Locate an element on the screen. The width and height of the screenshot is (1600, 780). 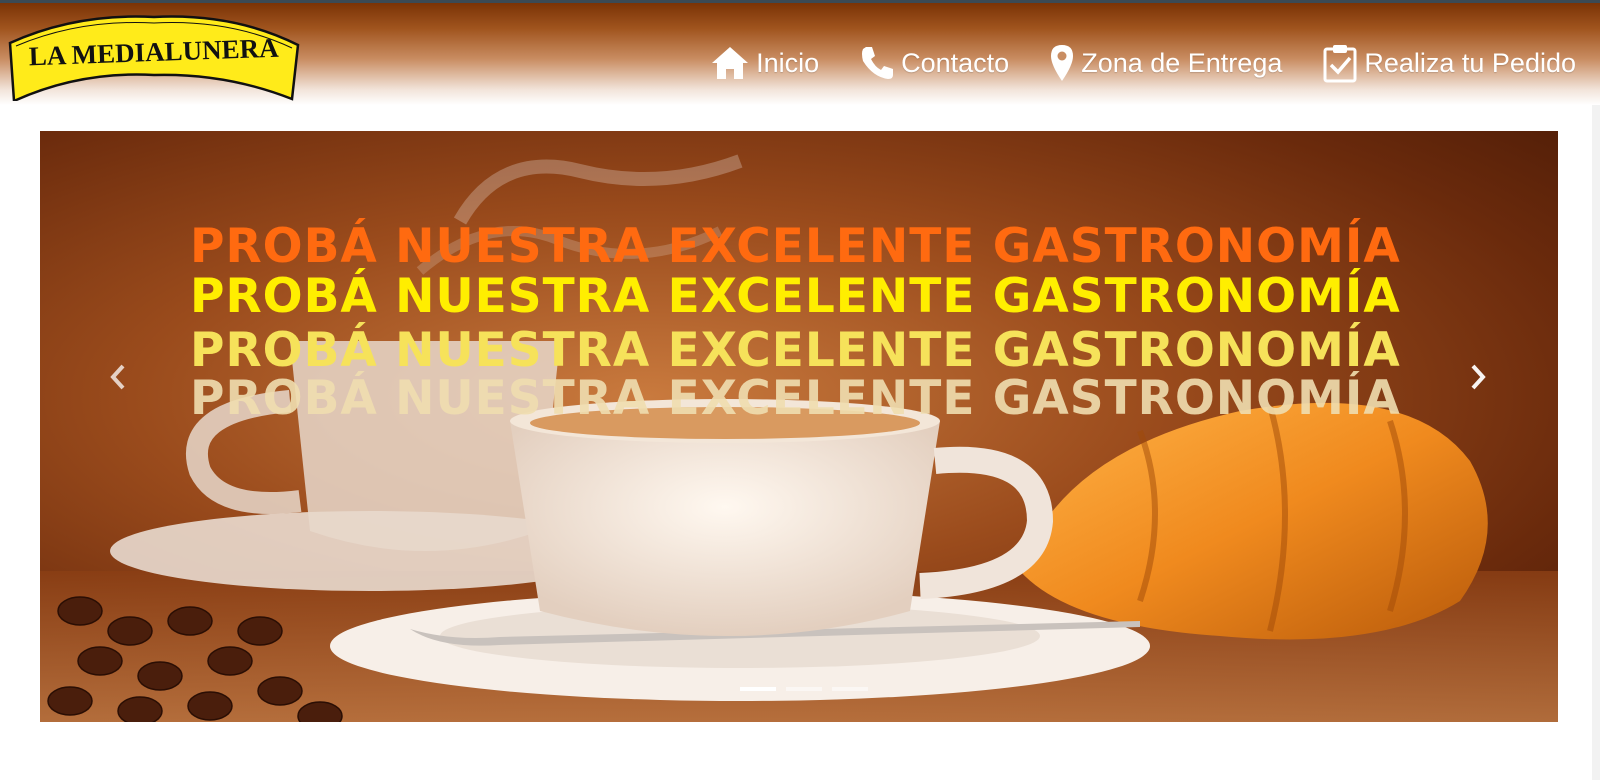
home-icon is located at coordinates (730, 63).